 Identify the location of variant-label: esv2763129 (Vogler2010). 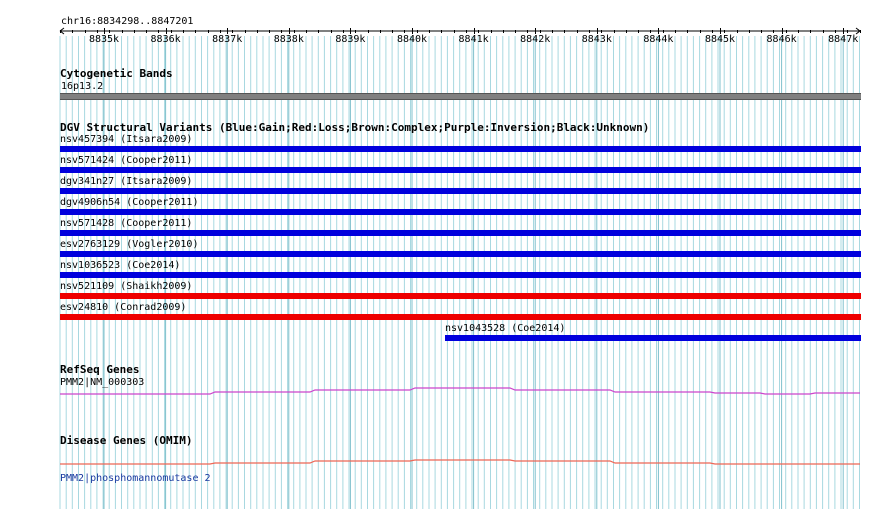
(129, 244).